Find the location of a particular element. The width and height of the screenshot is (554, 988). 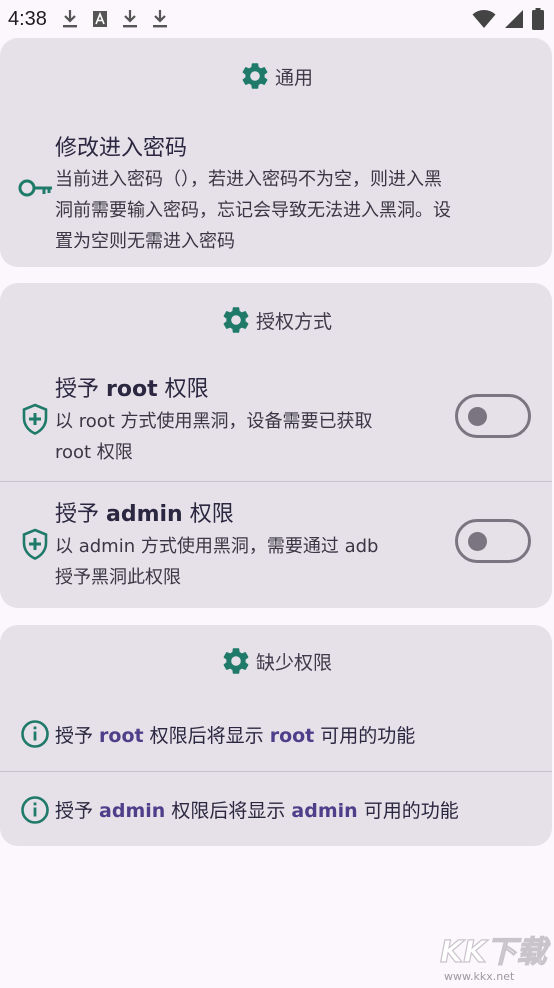

svg-text: www.kkx.net is located at coordinates (479, 976).